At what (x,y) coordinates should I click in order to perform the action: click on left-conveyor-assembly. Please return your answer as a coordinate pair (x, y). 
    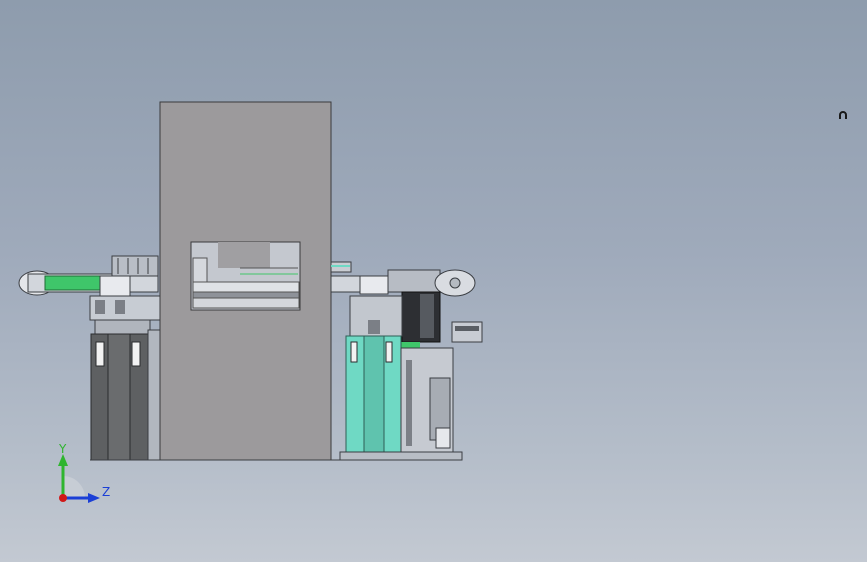
    Looking at the image, I should click on (89, 295).